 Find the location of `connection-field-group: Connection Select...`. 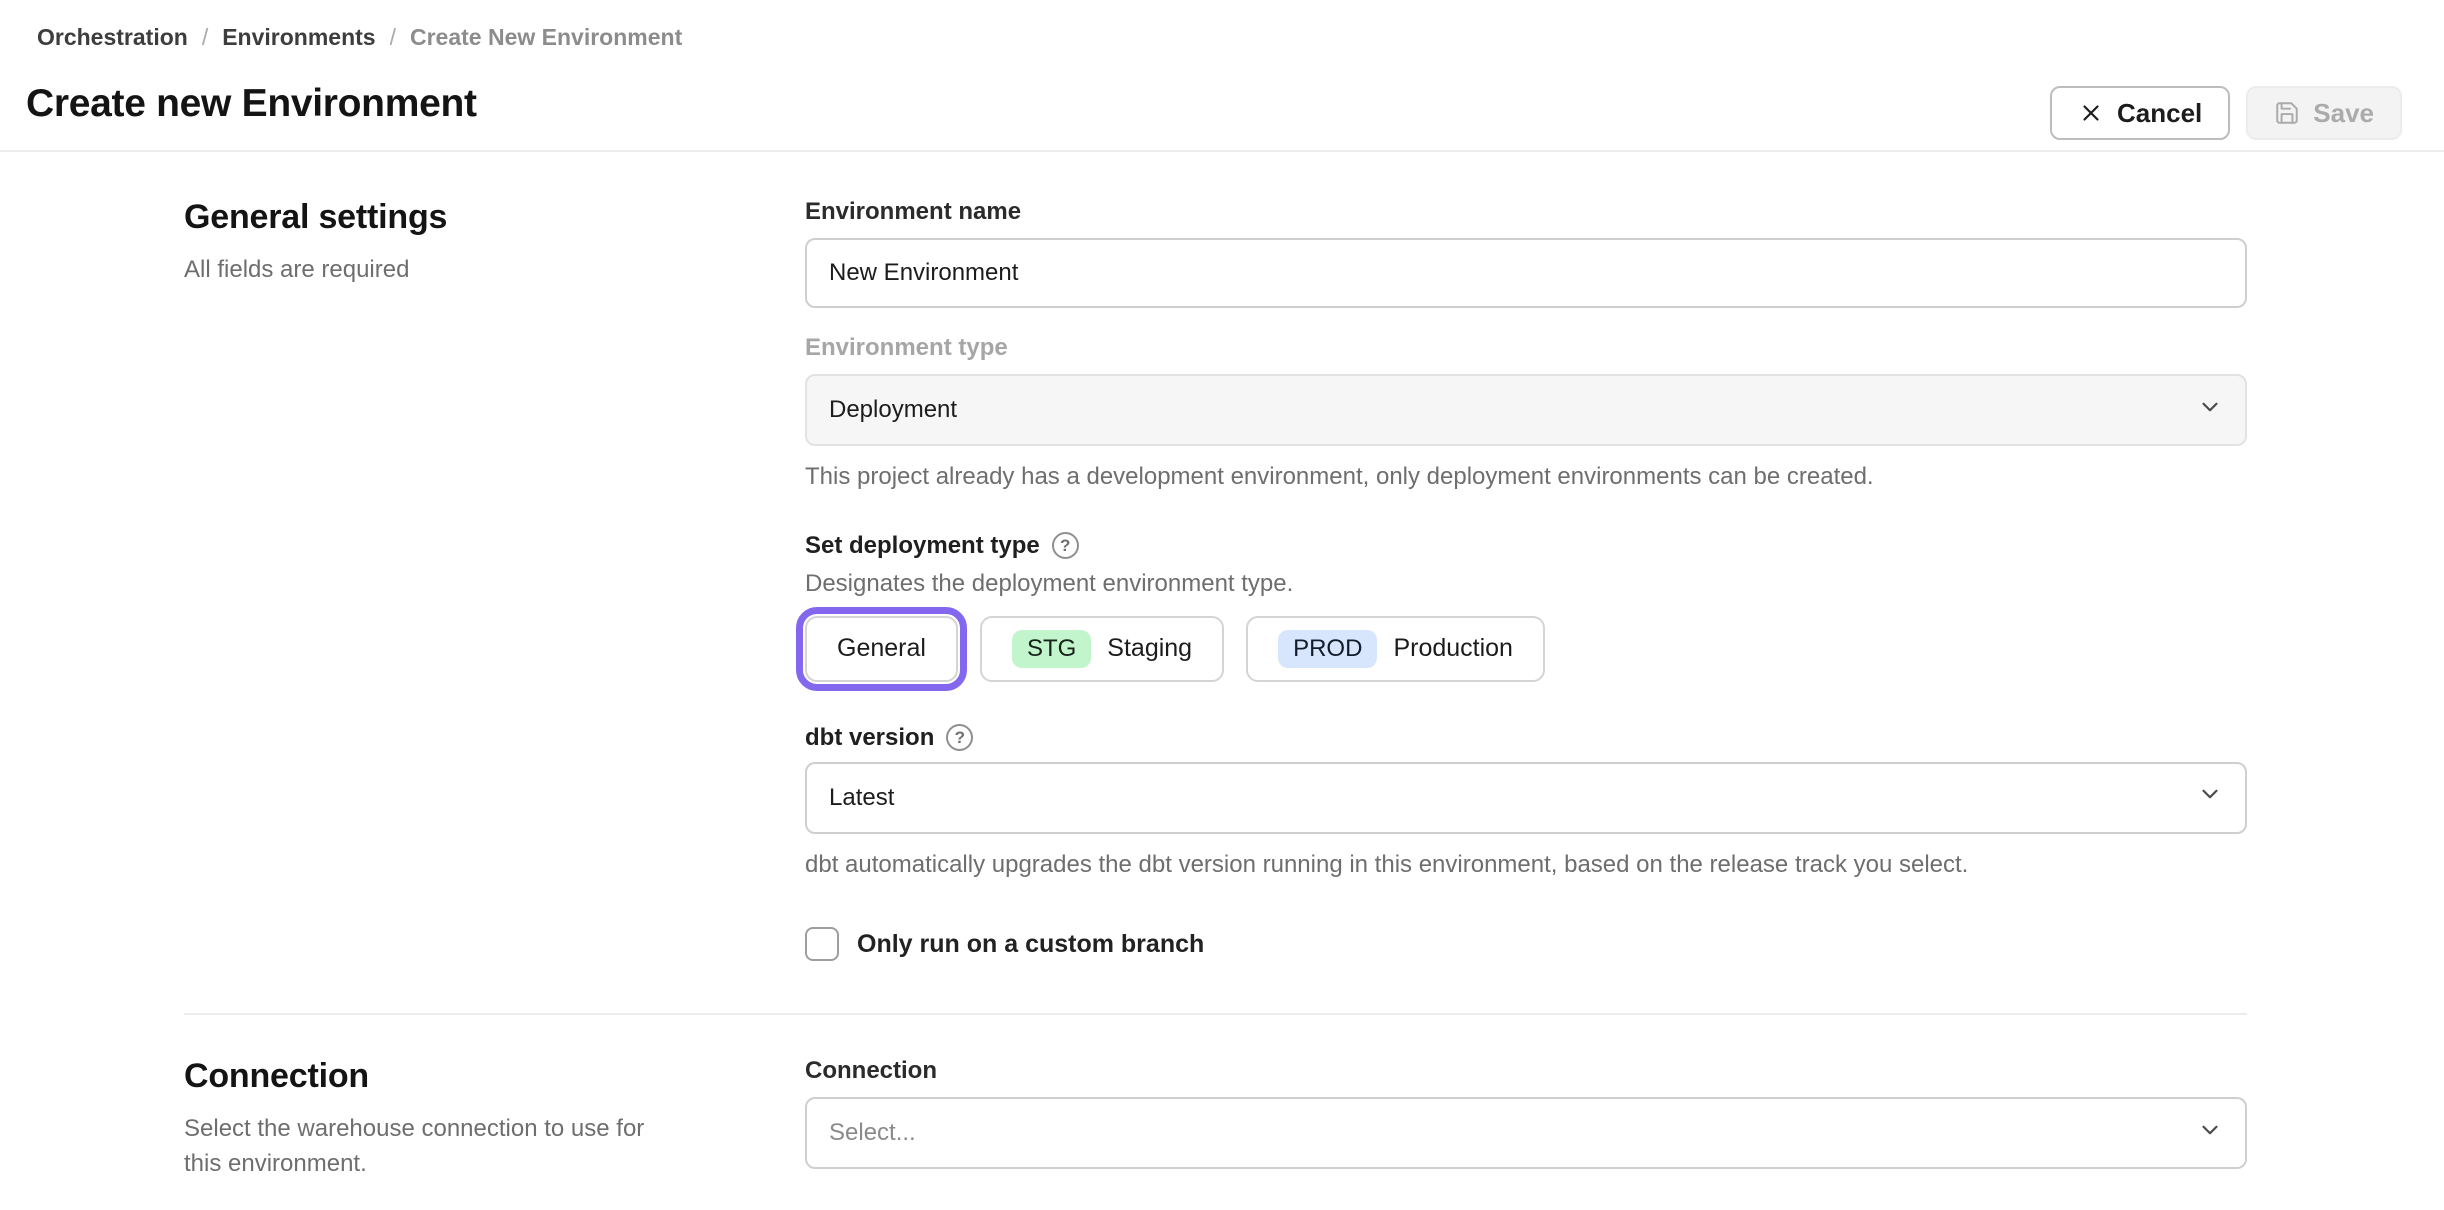

connection-field-group: Connection Select... is located at coordinates (1526, 1113).